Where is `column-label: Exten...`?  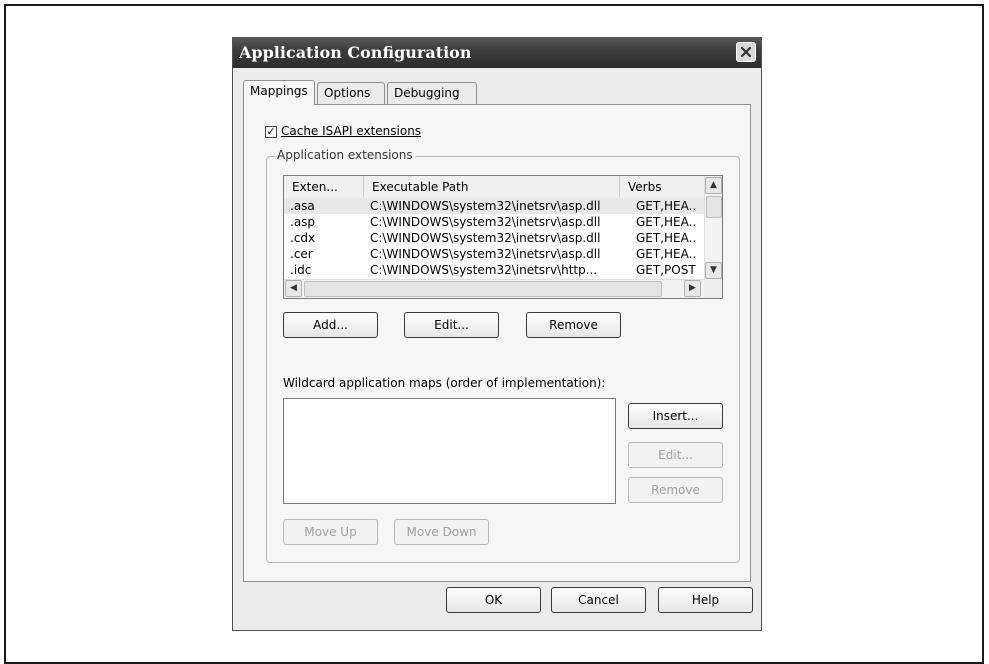 column-label: Exten... is located at coordinates (315, 187).